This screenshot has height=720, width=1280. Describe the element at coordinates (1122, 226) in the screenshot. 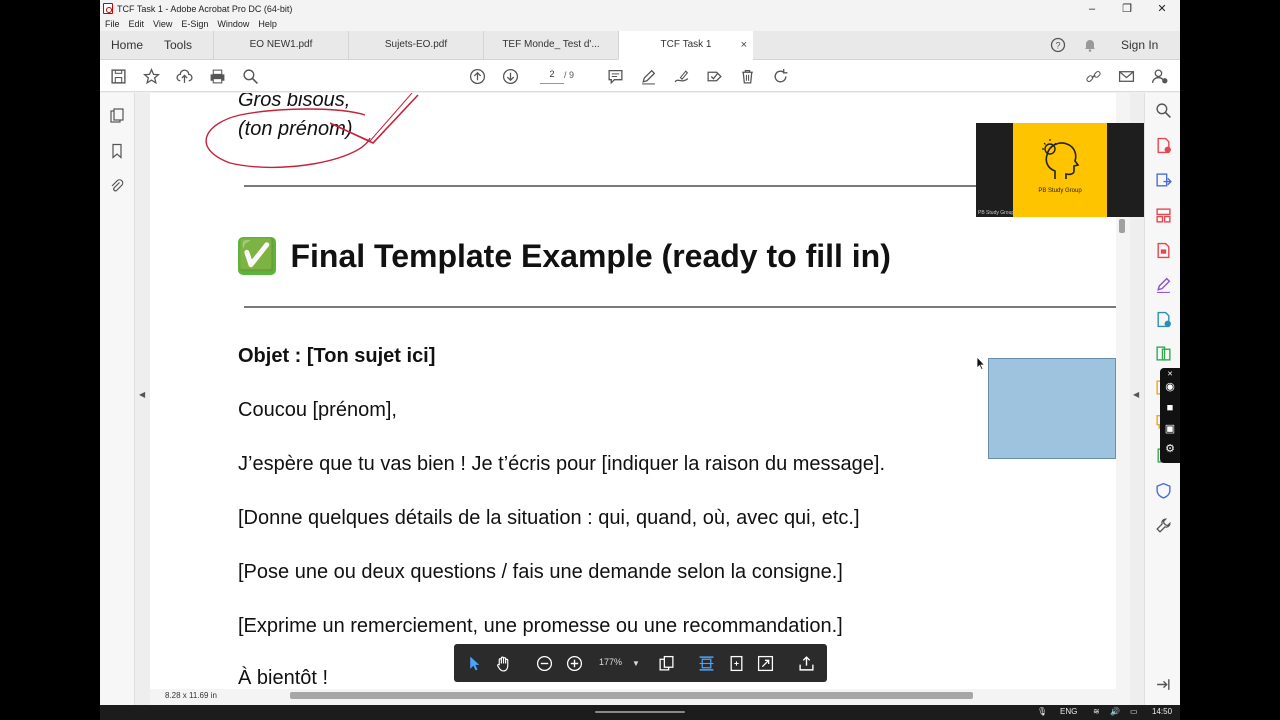

I see `scrollbar-thumb` at that location.